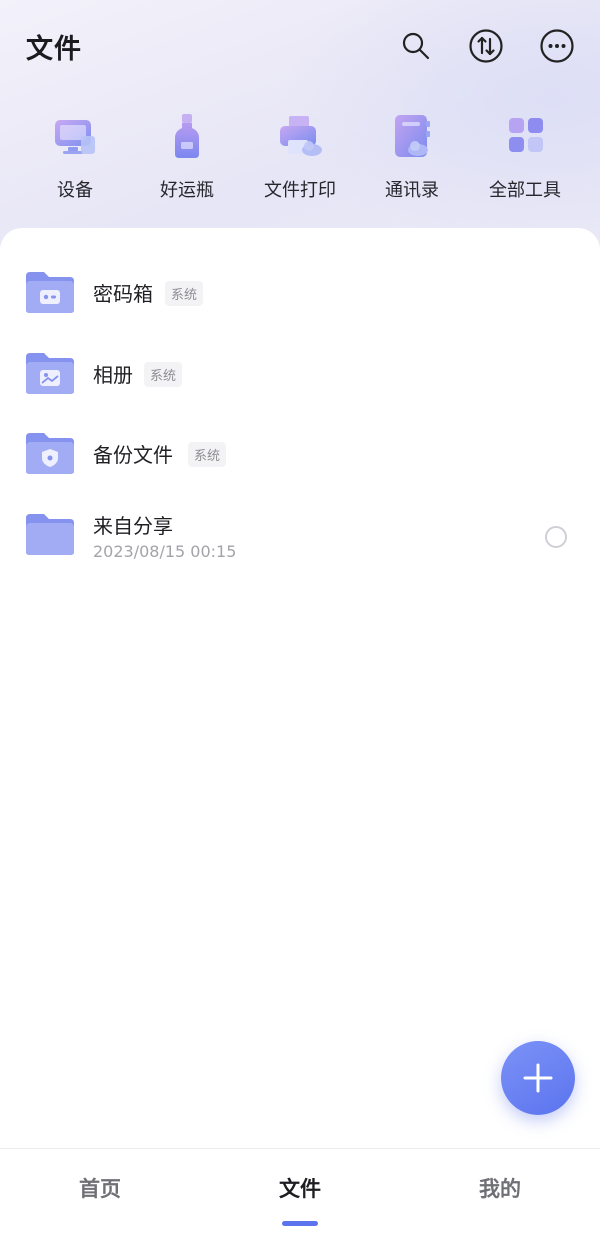 The width and height of the screenshot is (600, 1235). I want to click on add-fab-button, so click(538, 1078).